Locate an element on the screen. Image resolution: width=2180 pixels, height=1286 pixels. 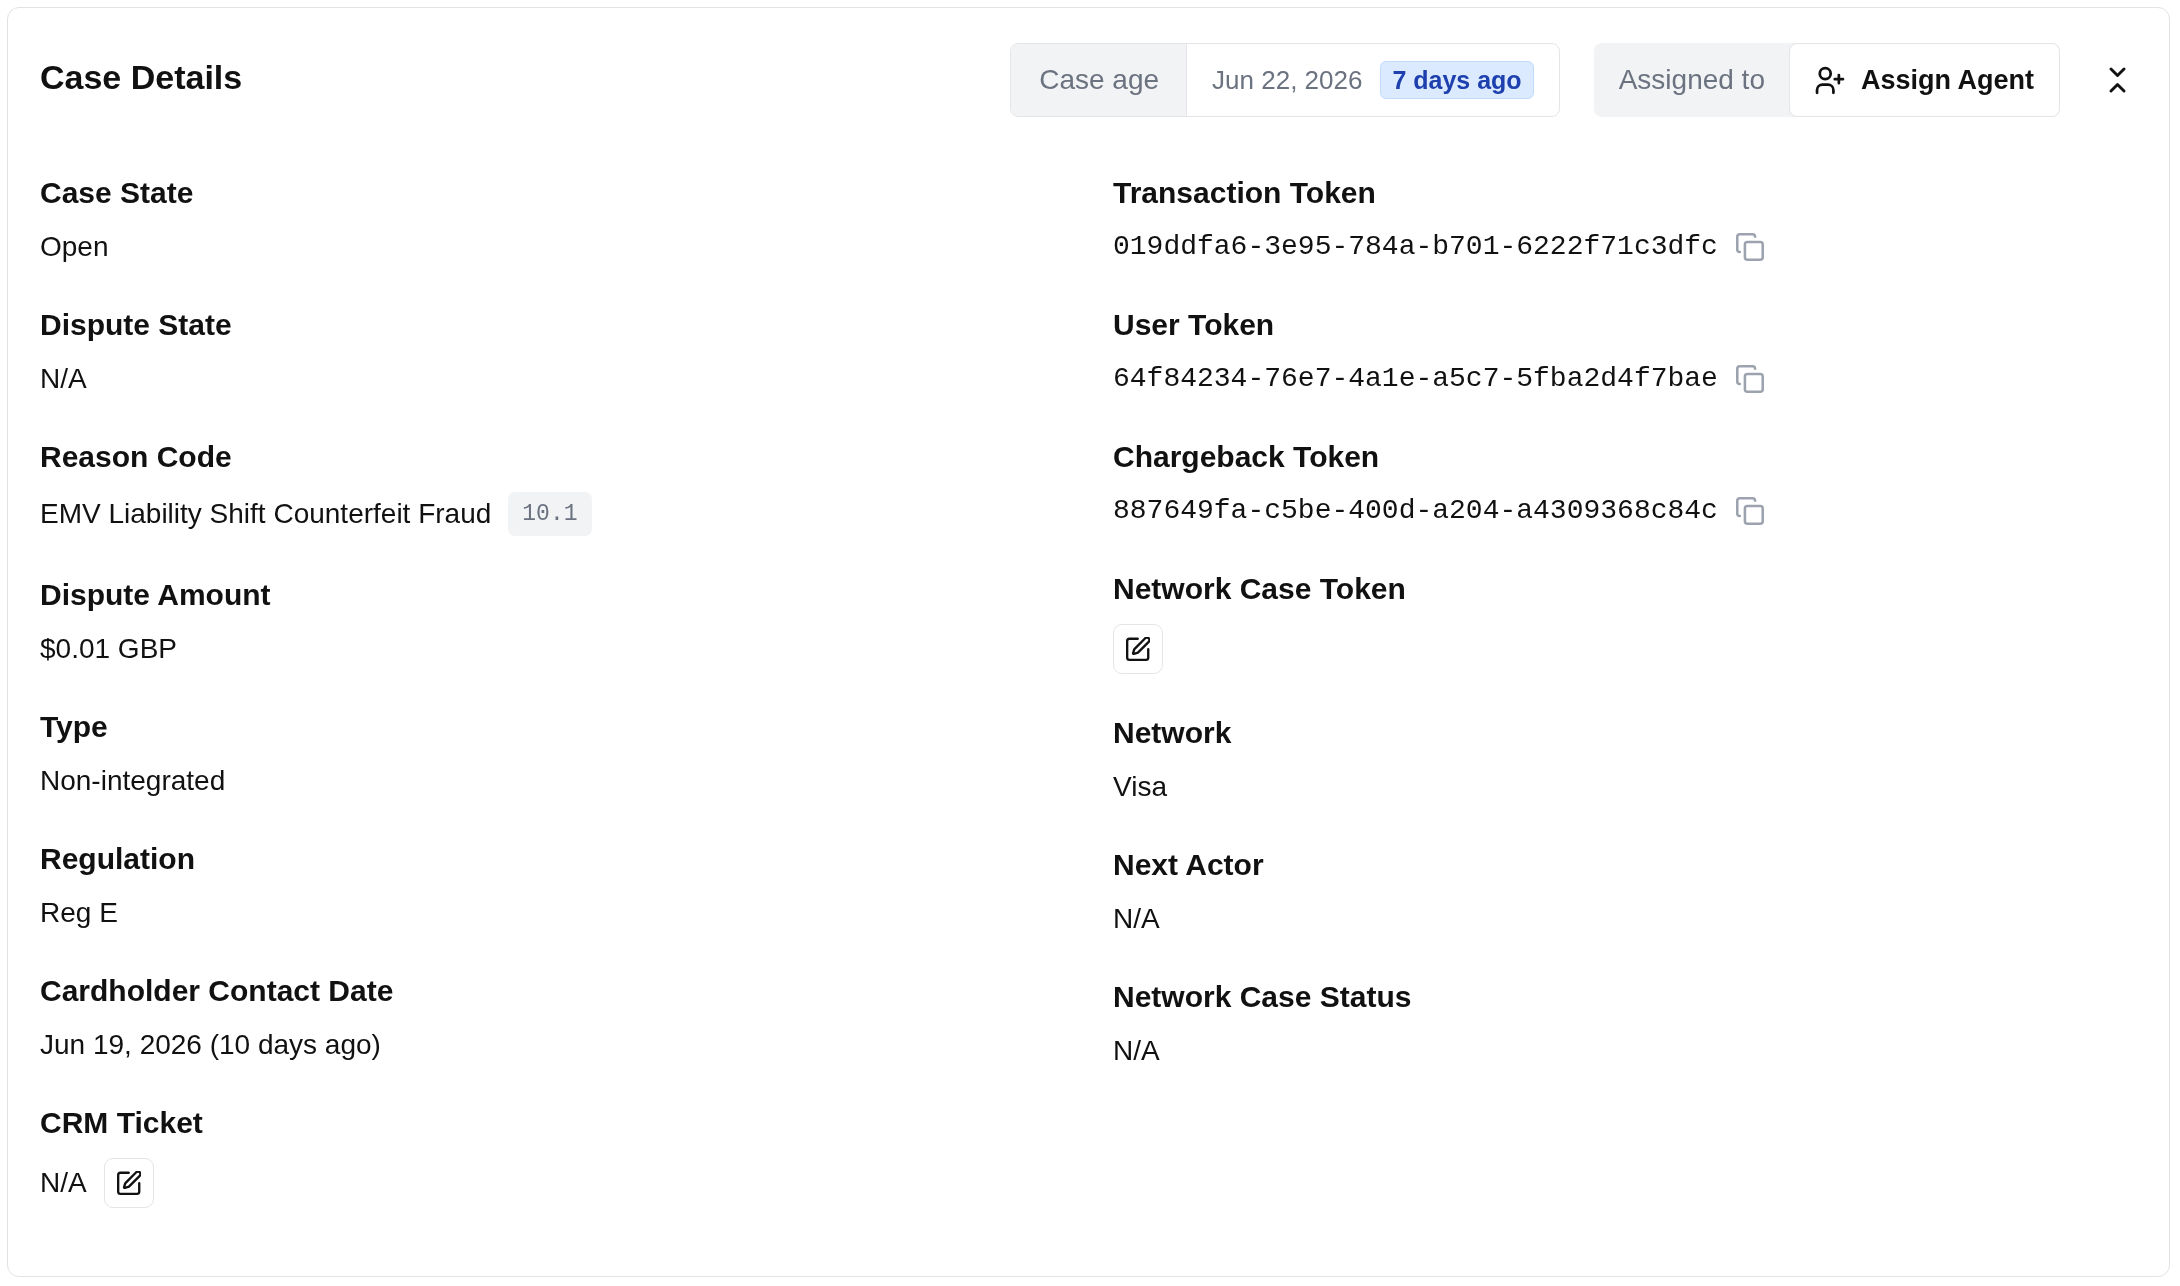
field-label: CRM Ticket is located at coordinates (121, 1123).